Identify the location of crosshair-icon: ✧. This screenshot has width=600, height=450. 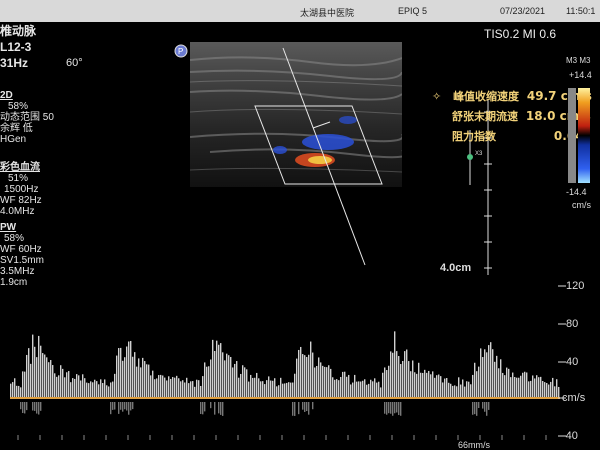
(436, 96).